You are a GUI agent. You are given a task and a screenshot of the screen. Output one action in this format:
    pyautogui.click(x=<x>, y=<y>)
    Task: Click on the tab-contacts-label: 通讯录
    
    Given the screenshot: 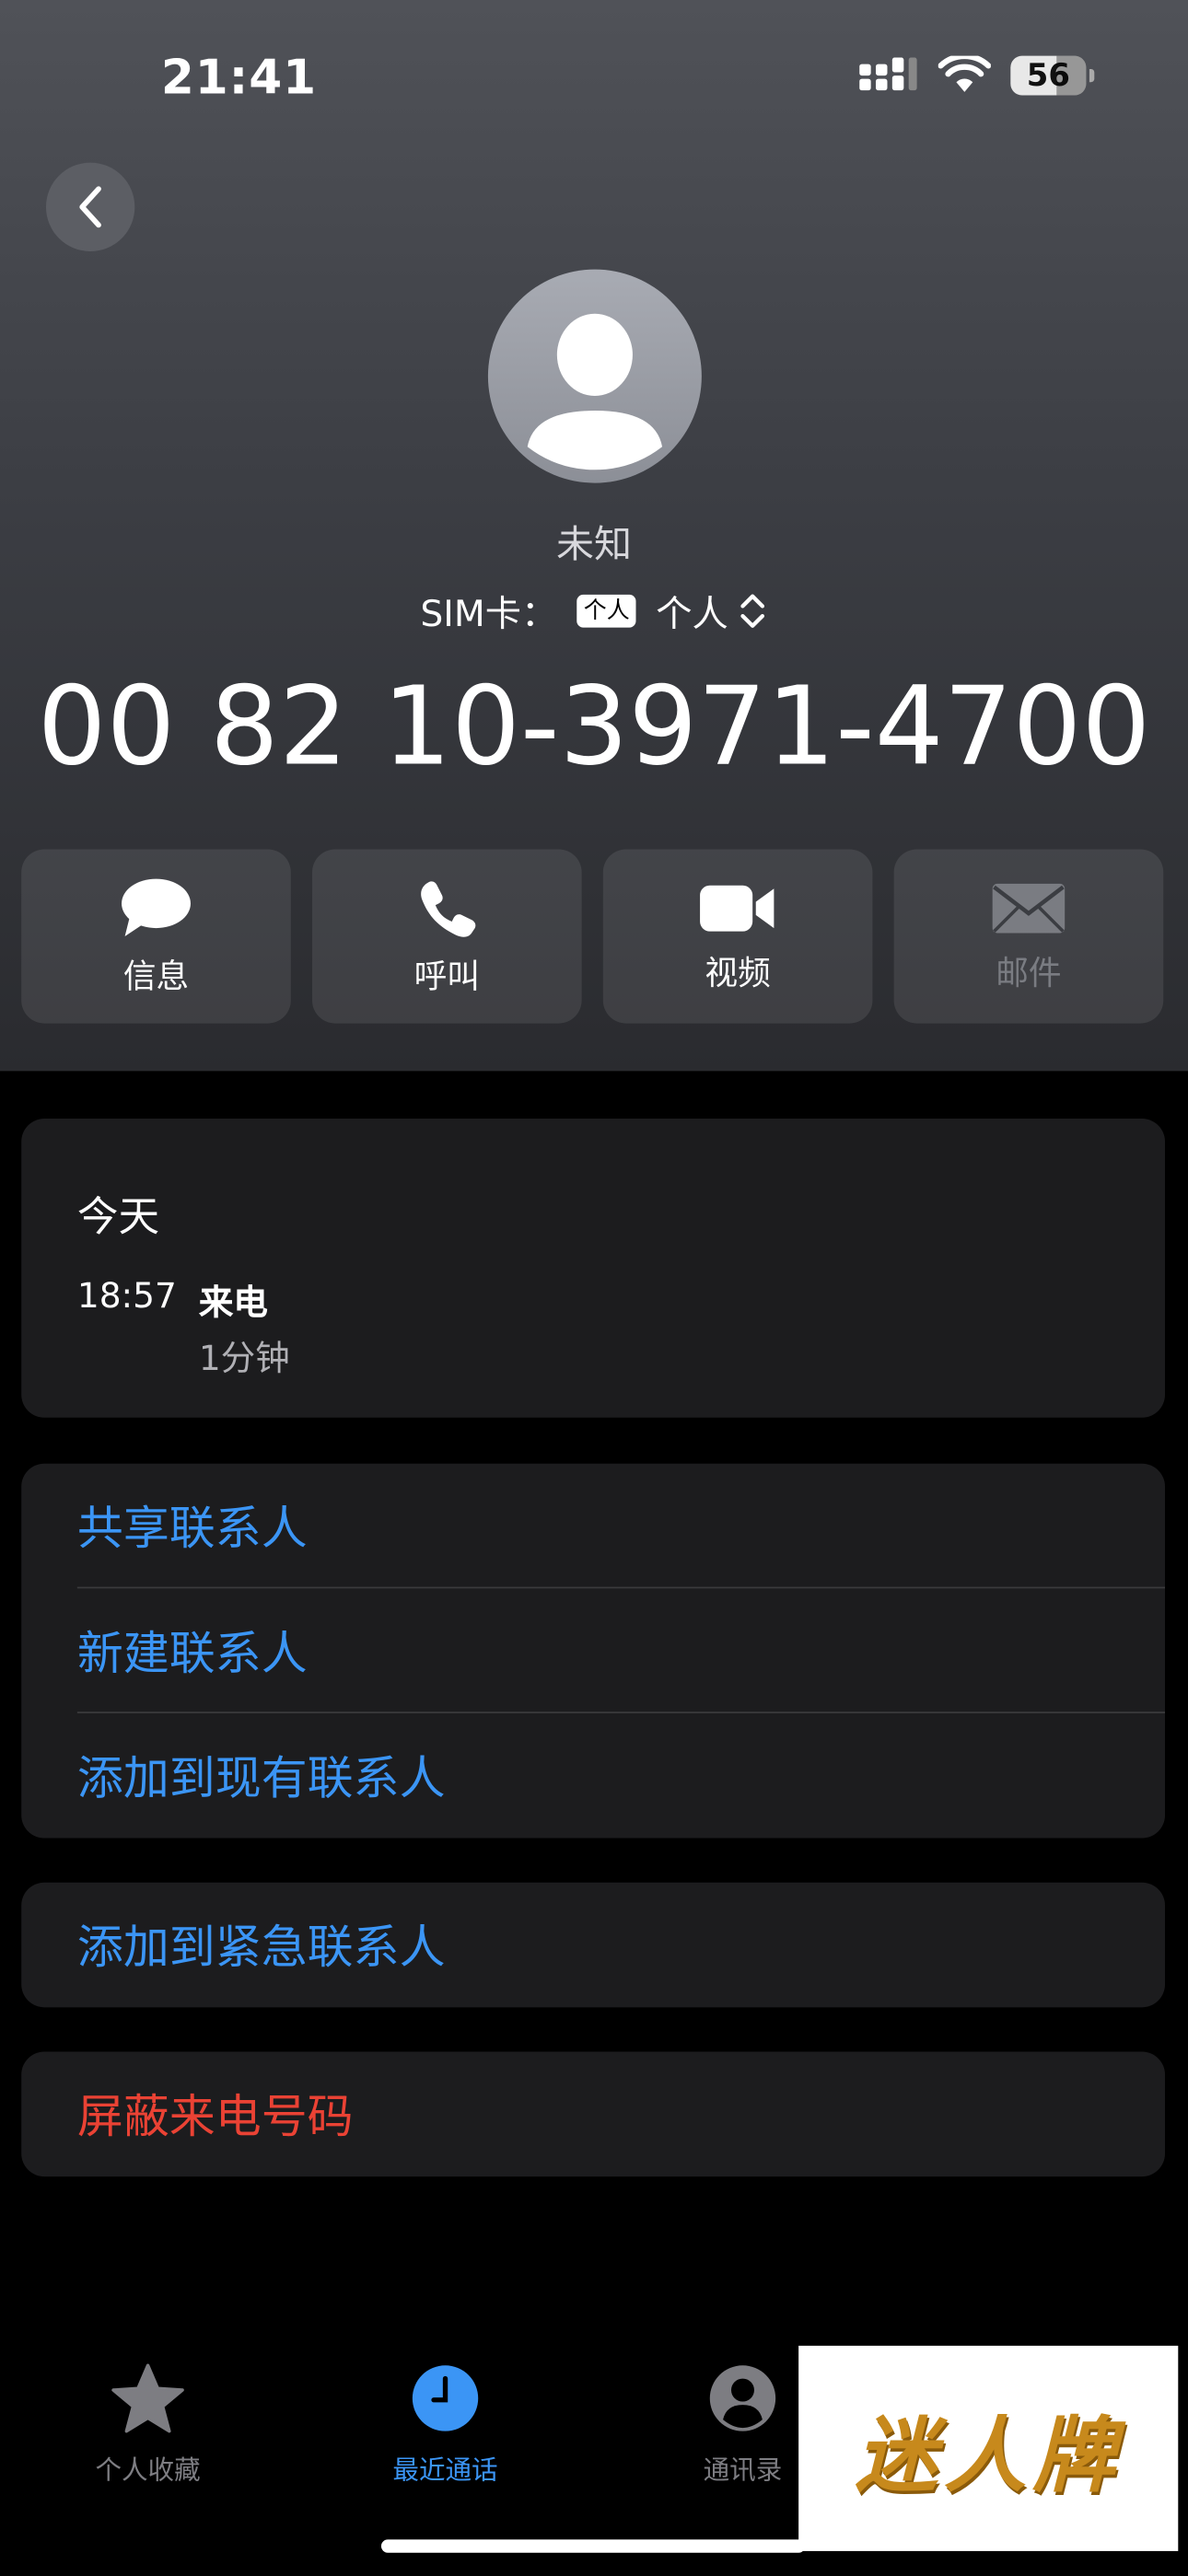 What is the action you would take?
    pyautogui.click(x=743, y=2470)
    